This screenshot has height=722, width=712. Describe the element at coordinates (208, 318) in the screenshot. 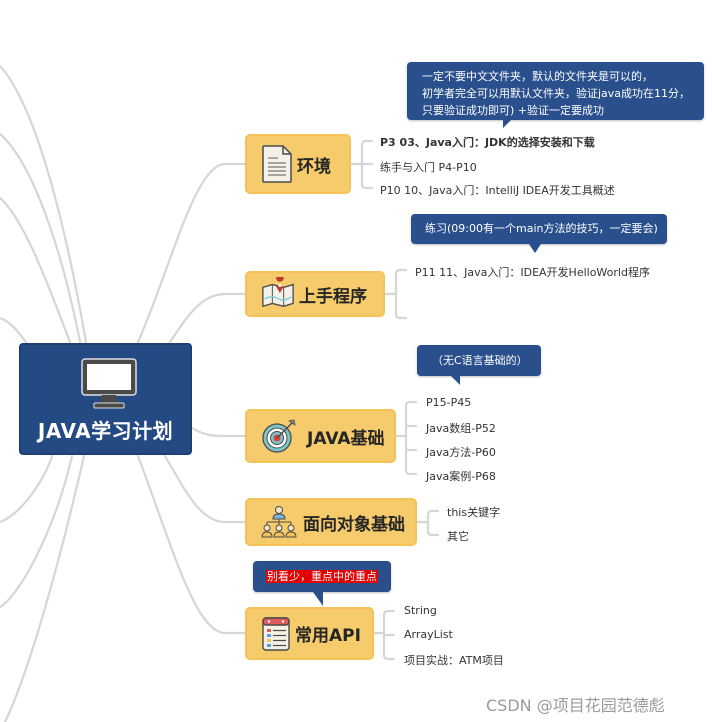

I see `connector-root-start` at that location.